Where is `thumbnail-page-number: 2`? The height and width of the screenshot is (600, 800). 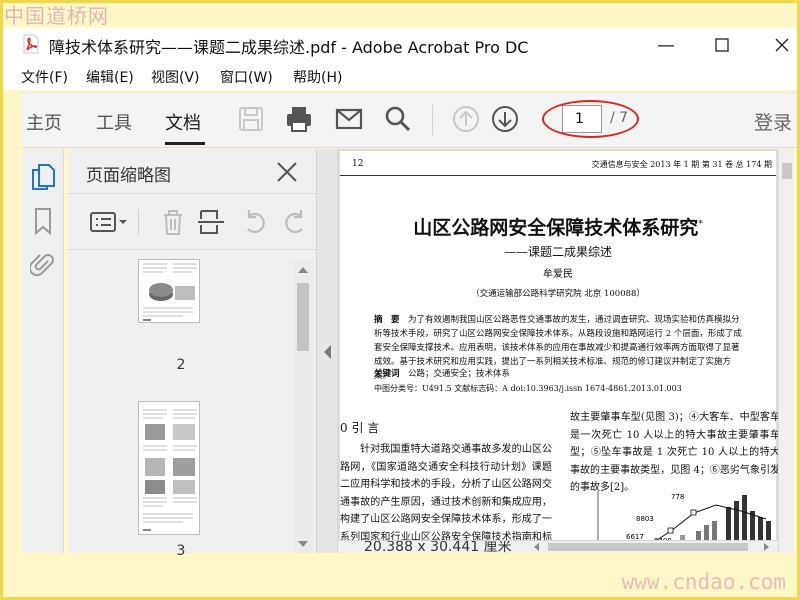
thumbnail-page-number: 2 is located at coordinates (181, 365).